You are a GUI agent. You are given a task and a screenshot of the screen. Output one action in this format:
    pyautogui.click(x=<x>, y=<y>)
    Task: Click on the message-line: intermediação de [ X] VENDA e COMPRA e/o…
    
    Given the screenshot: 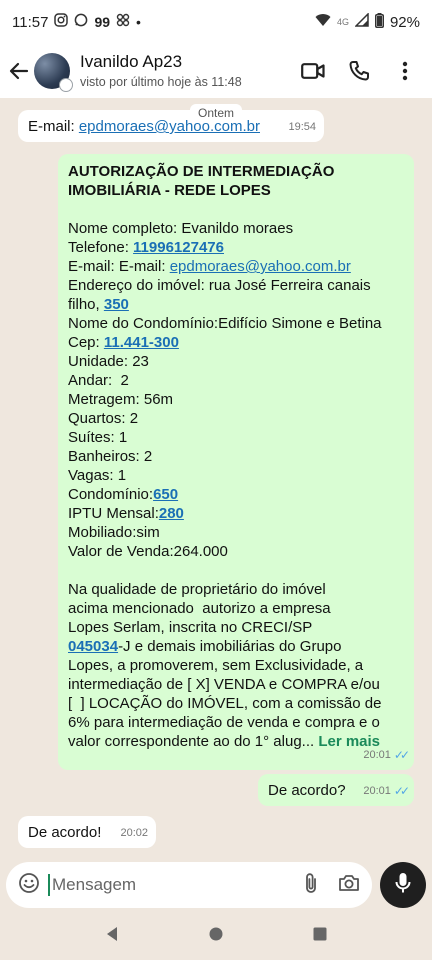 What is the action you would take?
    pyautogui.click(x=224, y=684)
    